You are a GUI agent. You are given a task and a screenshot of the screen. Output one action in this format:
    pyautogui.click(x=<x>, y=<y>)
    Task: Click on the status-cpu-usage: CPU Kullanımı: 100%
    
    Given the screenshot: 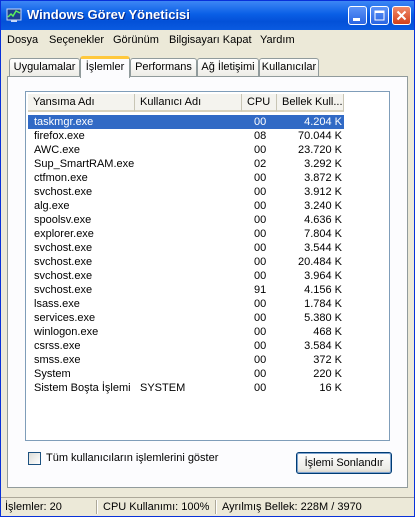 What is the action you would take?
    pyautogui.click(x=156, y=507)
    